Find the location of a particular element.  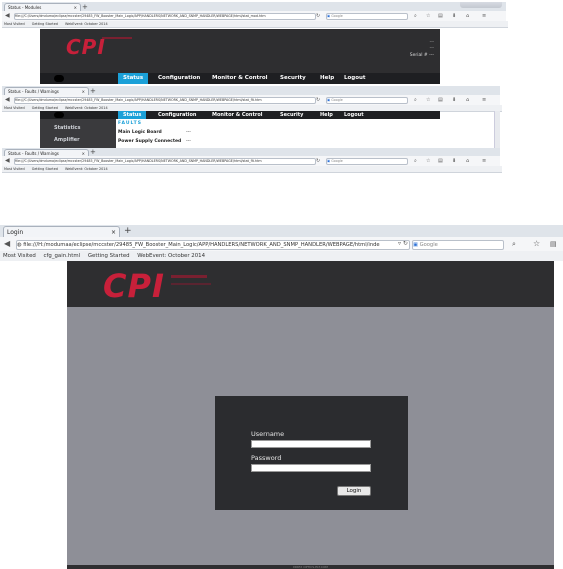

fault-value-power-supply: --- is located at coordinates (188, 141).